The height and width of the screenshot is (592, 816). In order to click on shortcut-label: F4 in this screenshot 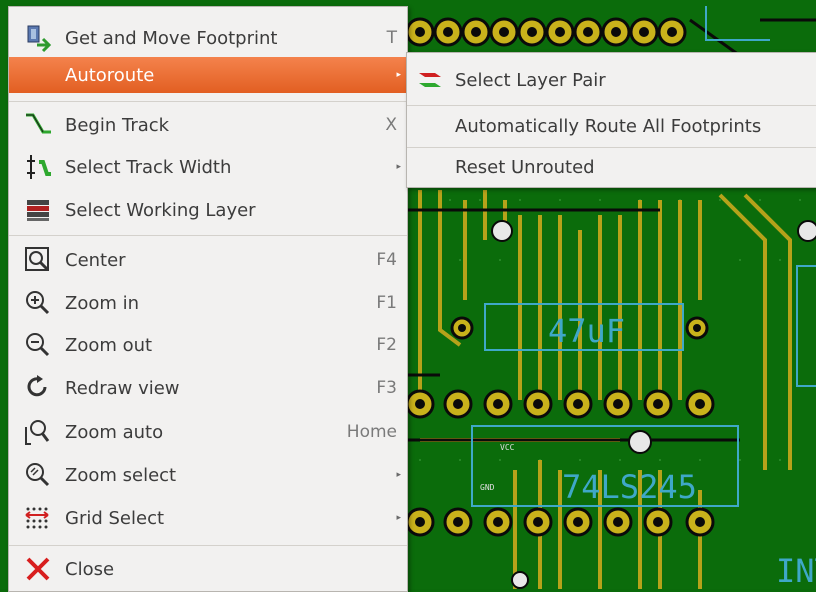, I will do `click(386, 260)`.